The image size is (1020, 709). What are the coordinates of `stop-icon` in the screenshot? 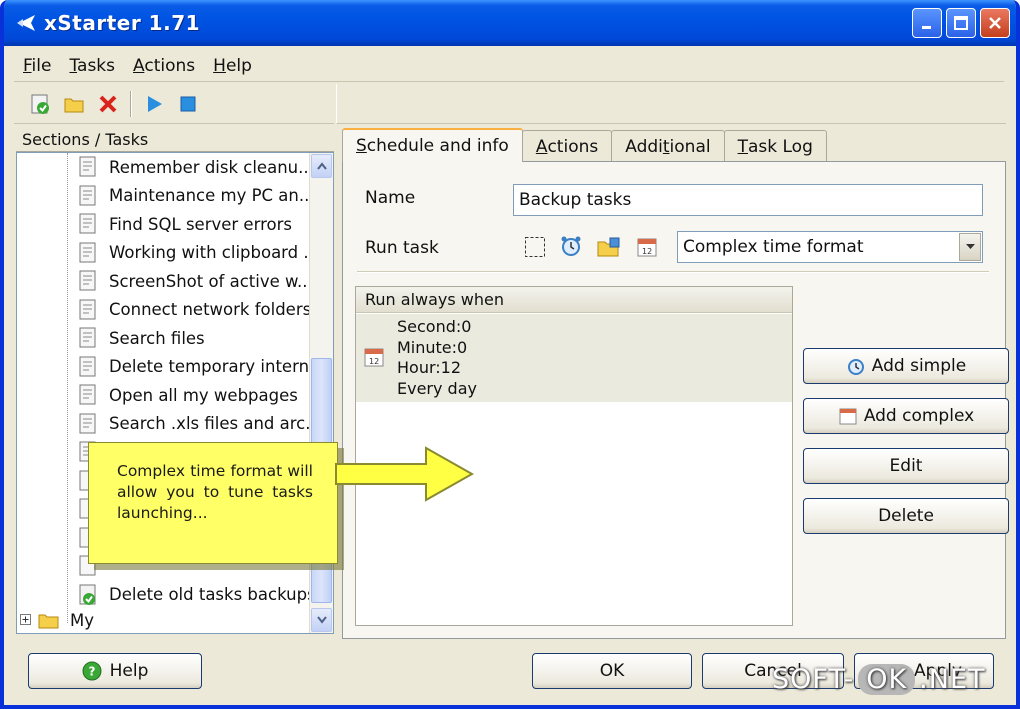 It's located at (188, 104).